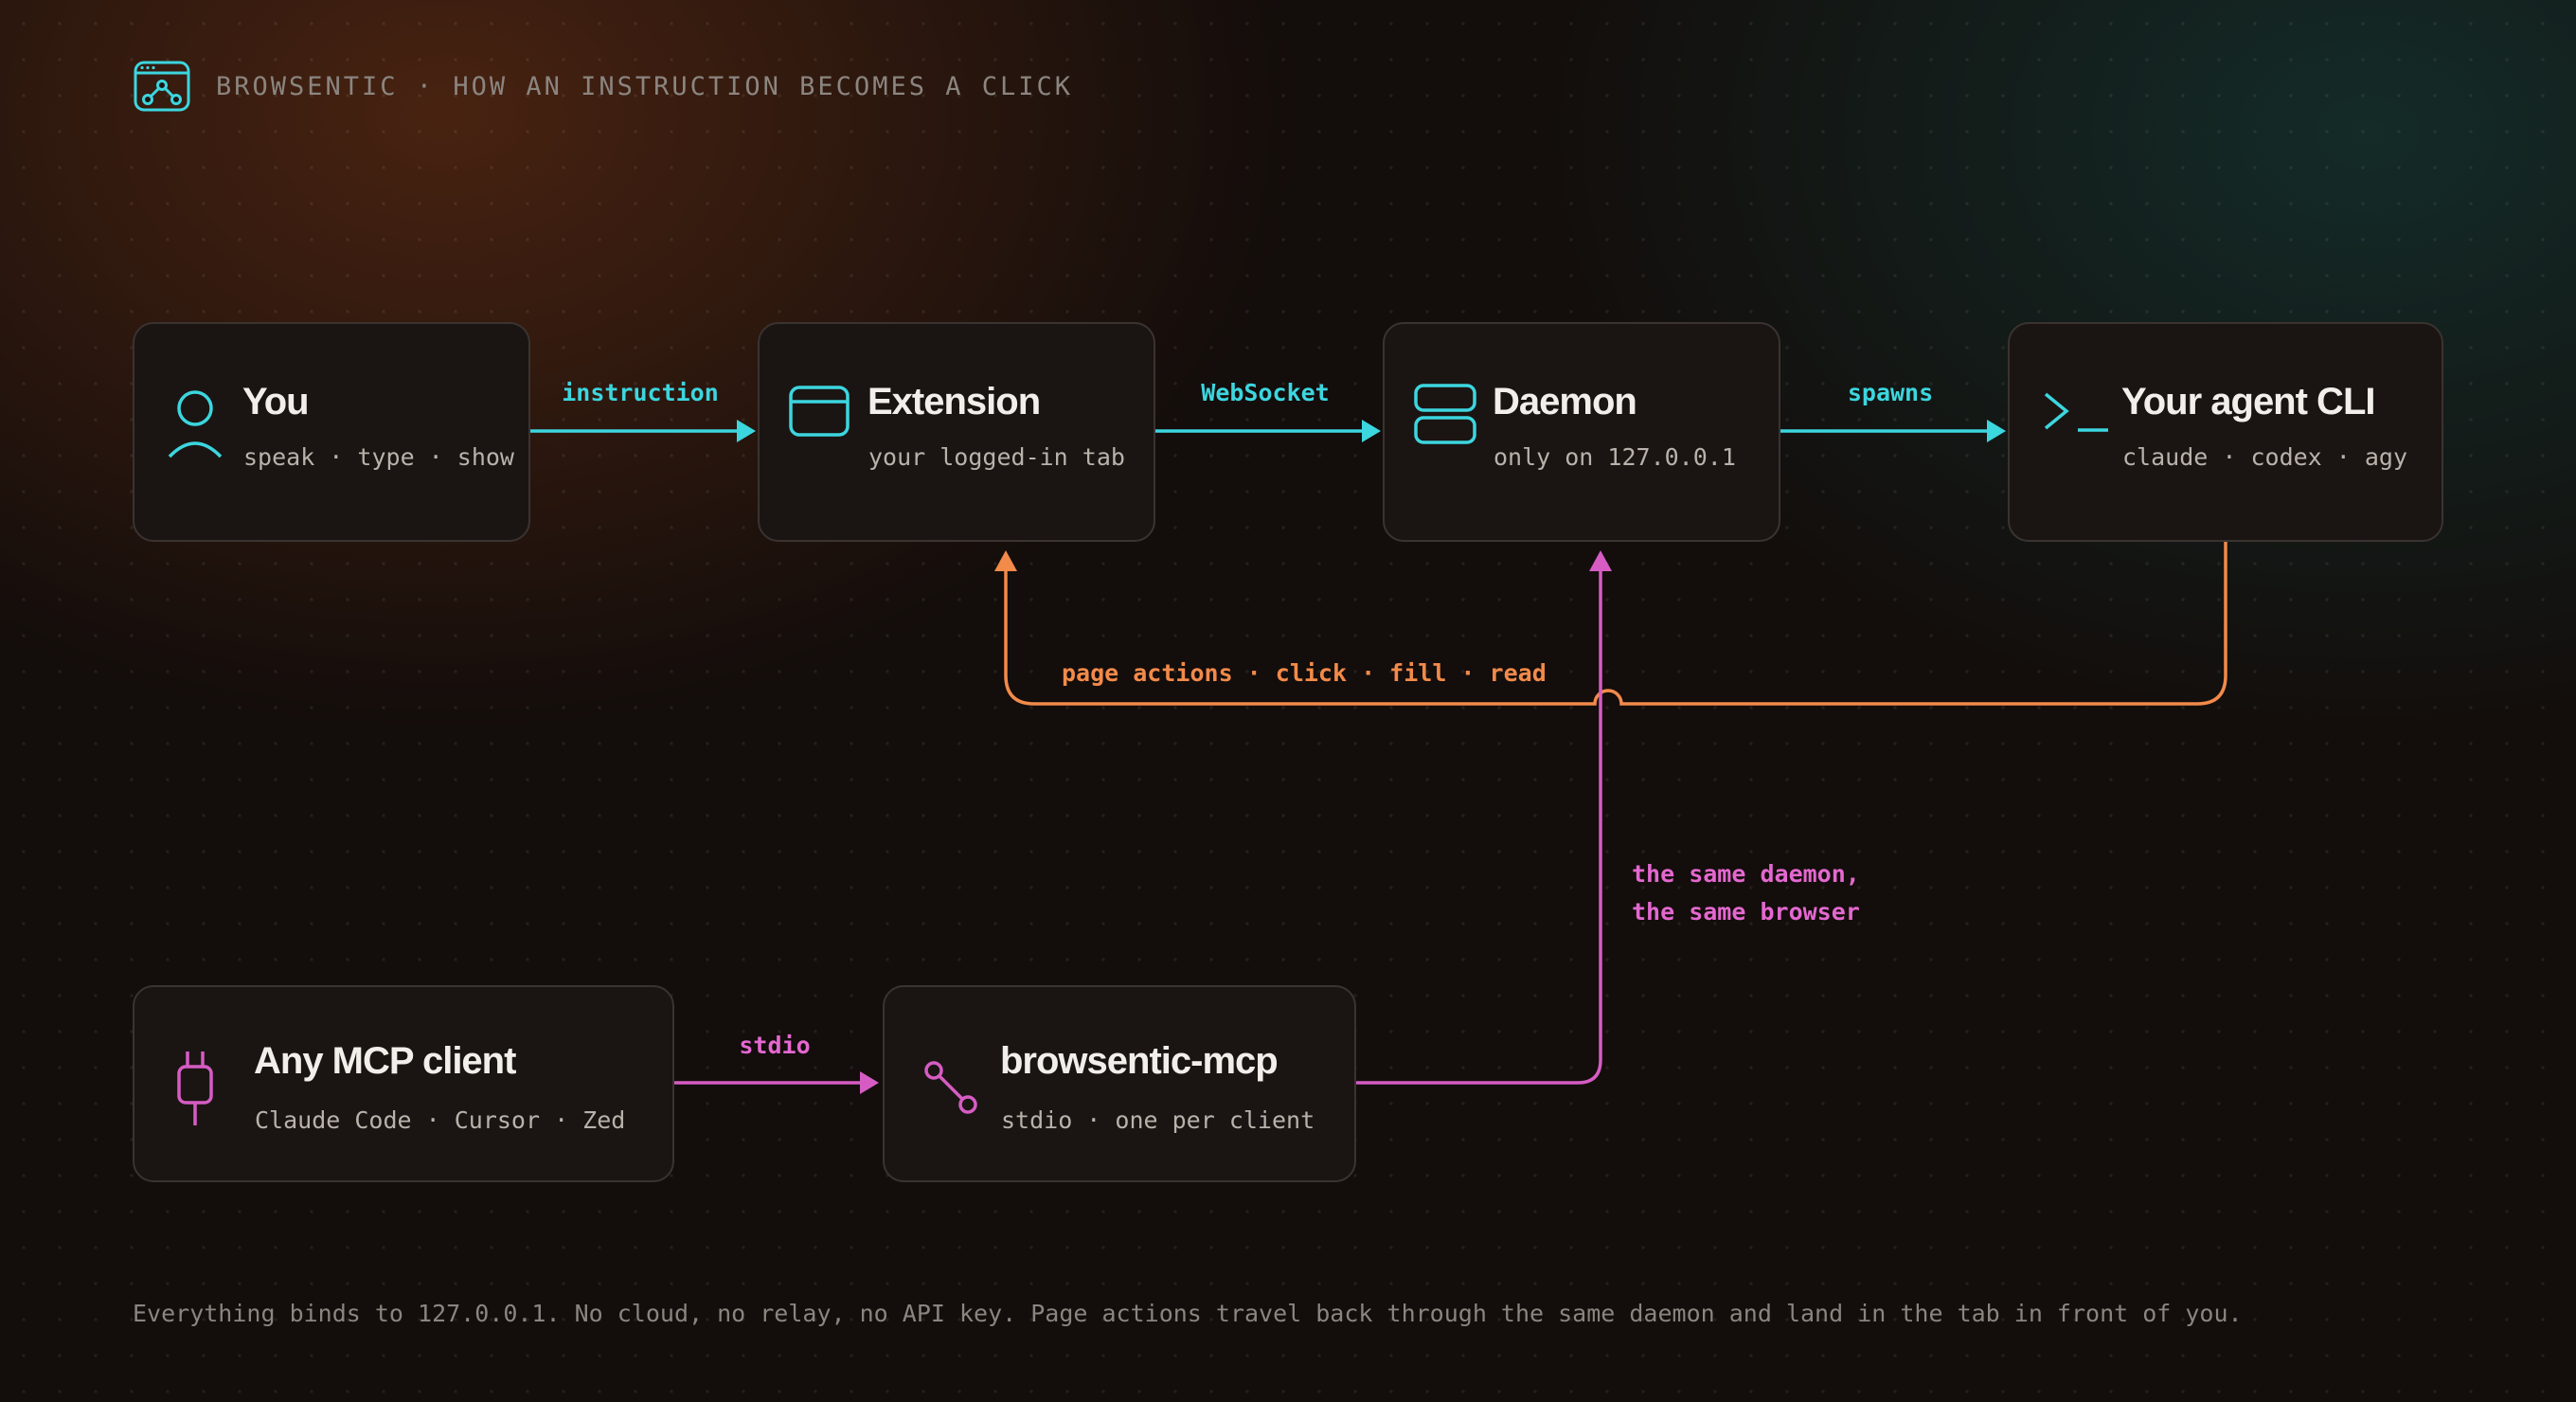 The height and width of the screenshot is (1402, 2576). What do you see at coordinates (2248, 401) in the screenshot?
I see `node-title: Your agent CLI` at bounding box center [2248, 401].